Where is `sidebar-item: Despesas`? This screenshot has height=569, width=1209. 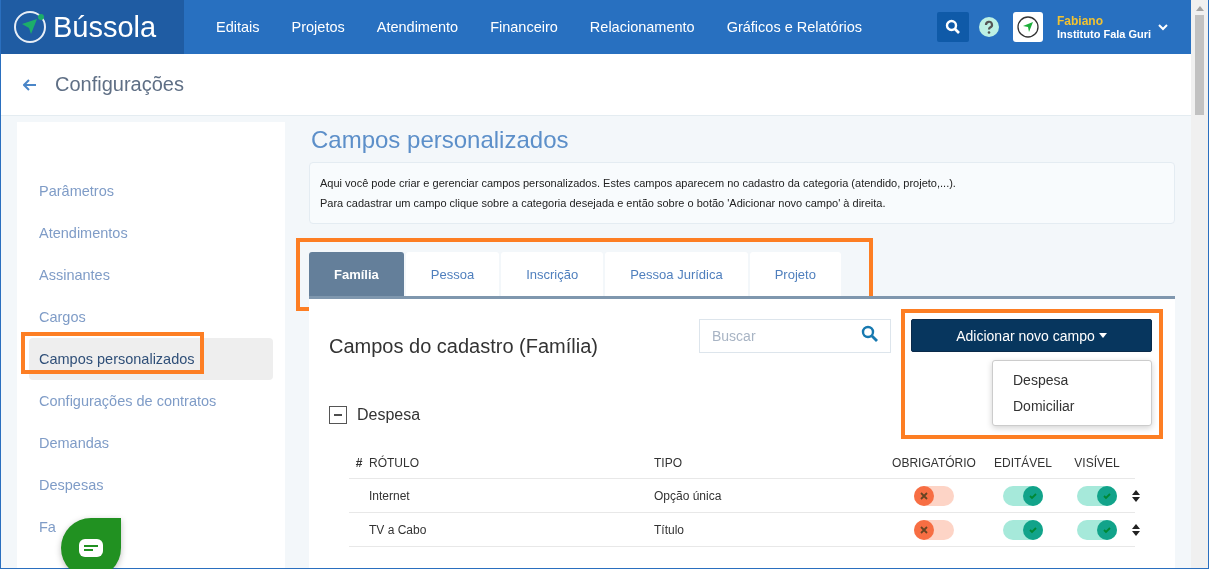 sidebar-item: Despesas is located at coordinates (151, 485).